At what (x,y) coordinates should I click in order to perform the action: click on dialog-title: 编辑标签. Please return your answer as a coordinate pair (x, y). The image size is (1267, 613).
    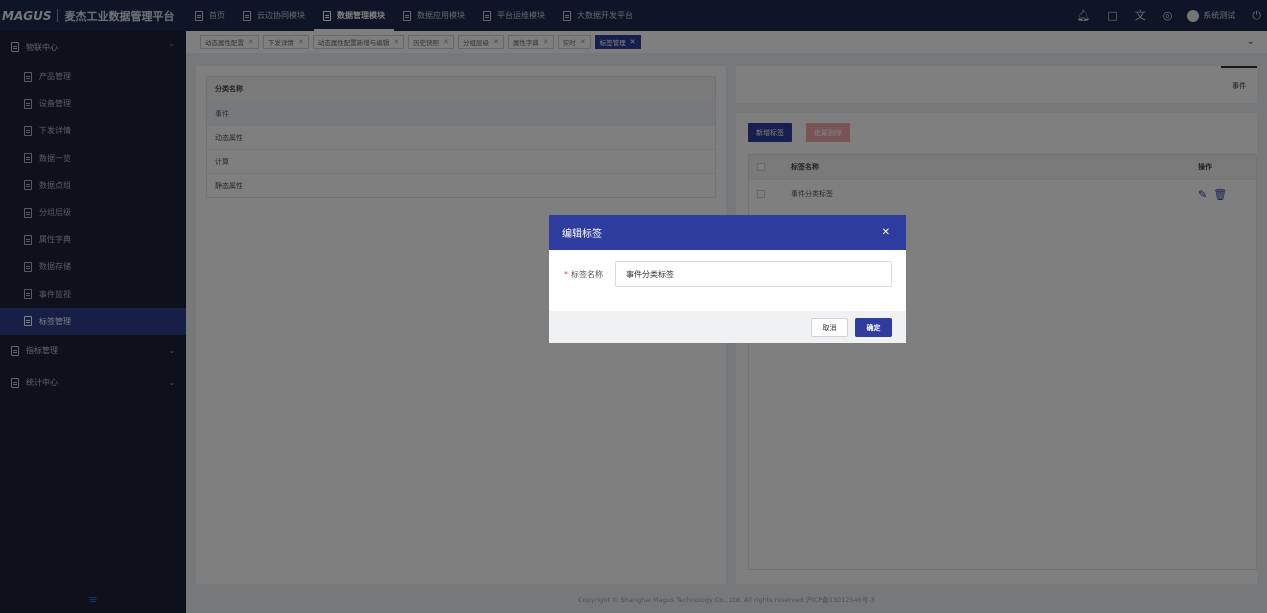
    Looking at the image, I should click on (582, 234).